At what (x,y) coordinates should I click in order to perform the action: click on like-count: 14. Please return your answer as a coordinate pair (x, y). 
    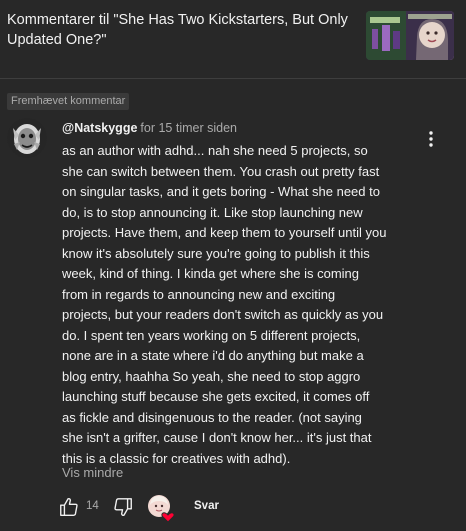
    Looking at the image, I should click on (92, 506).